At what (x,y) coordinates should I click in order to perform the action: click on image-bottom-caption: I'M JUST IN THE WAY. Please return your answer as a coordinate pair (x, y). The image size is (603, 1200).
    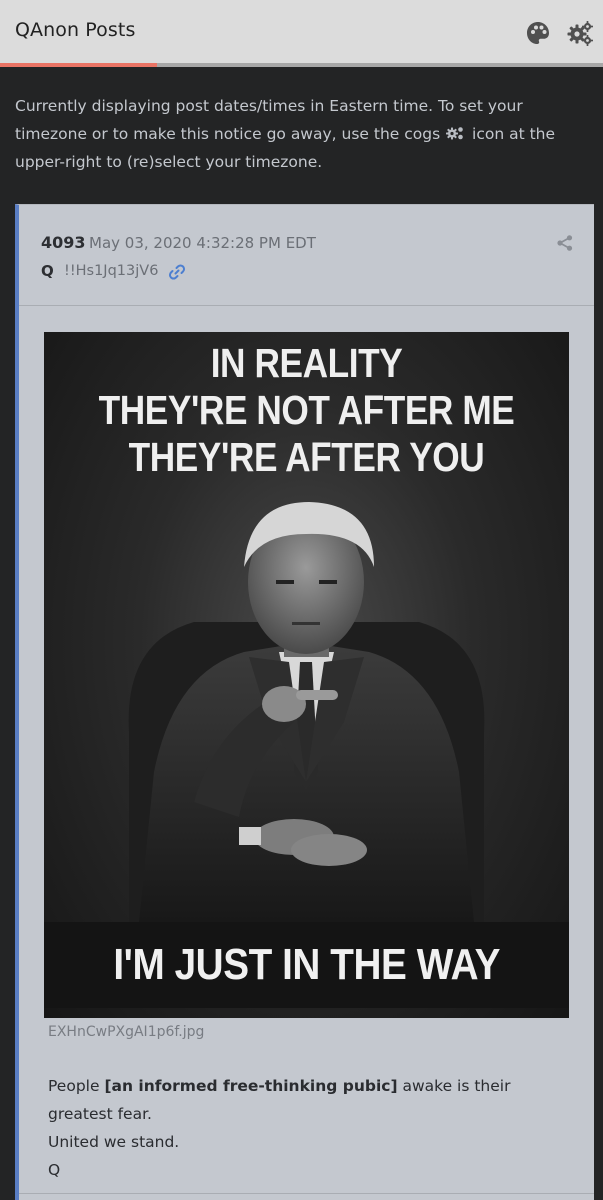
    Looking at the image, I should click on (306, 965).